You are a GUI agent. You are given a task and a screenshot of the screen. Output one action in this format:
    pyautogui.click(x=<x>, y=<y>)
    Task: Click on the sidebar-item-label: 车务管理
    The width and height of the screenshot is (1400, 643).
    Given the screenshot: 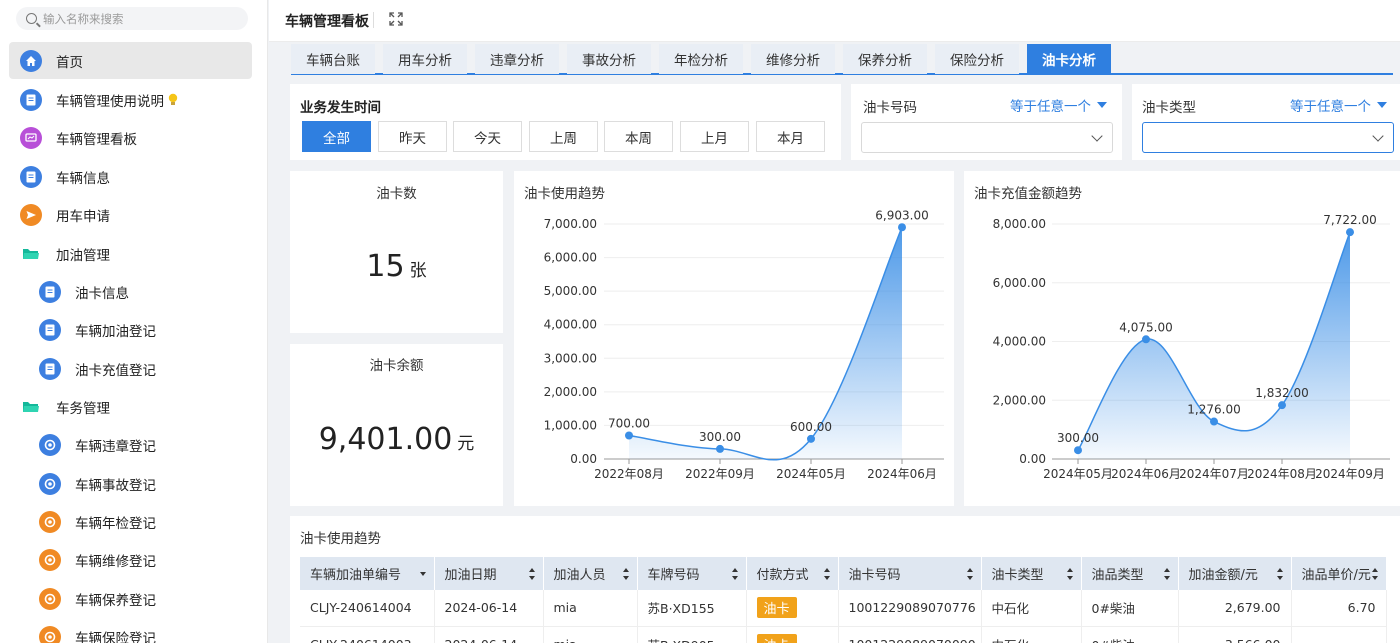 What is the action you would take?
    pyautogui.click(x=83, y=408)
    